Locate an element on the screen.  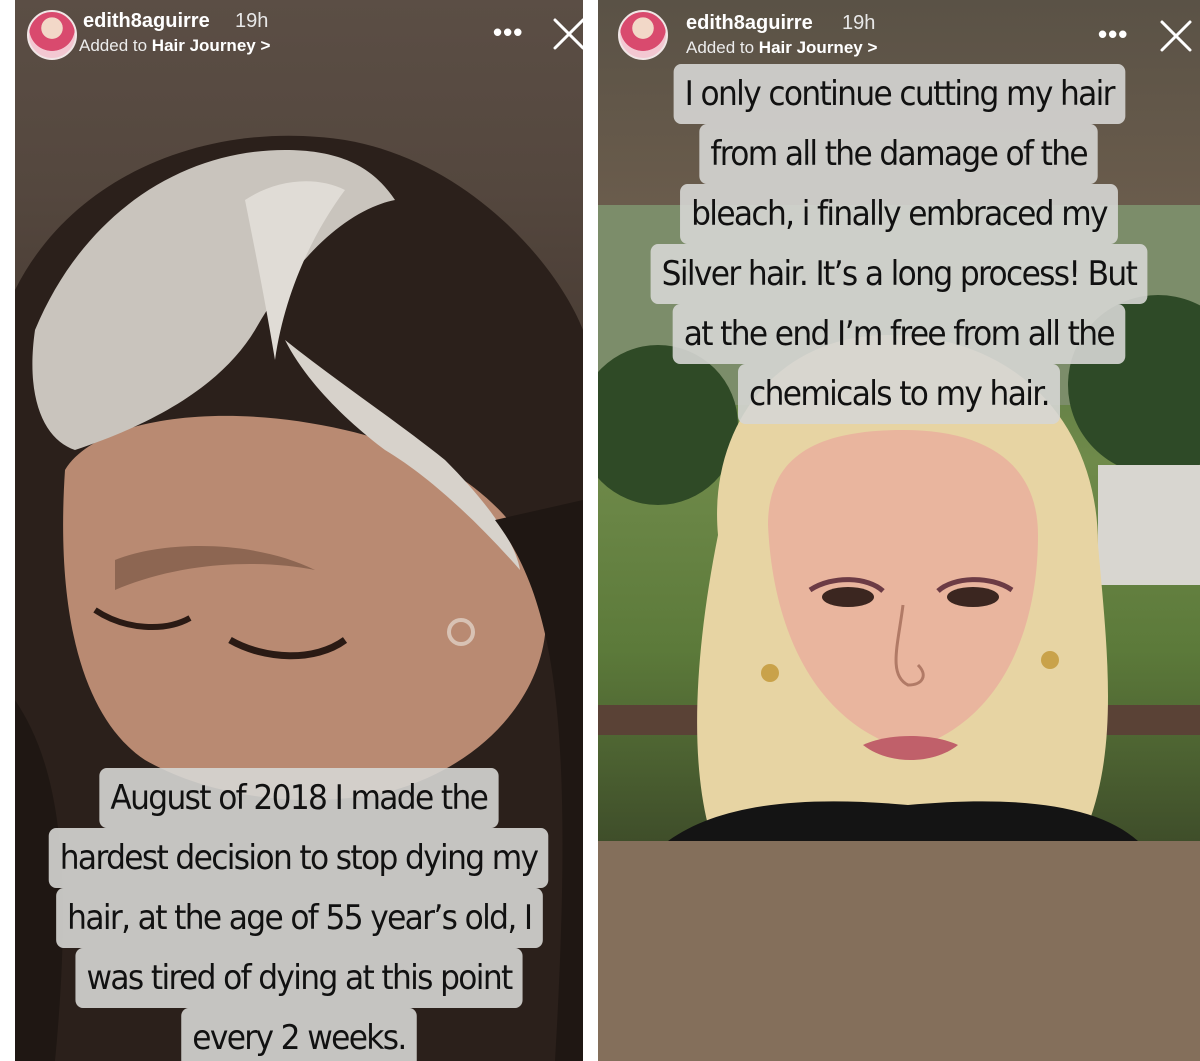
caption-line: was tired of dying at this point is located at coordinates (299, 978).